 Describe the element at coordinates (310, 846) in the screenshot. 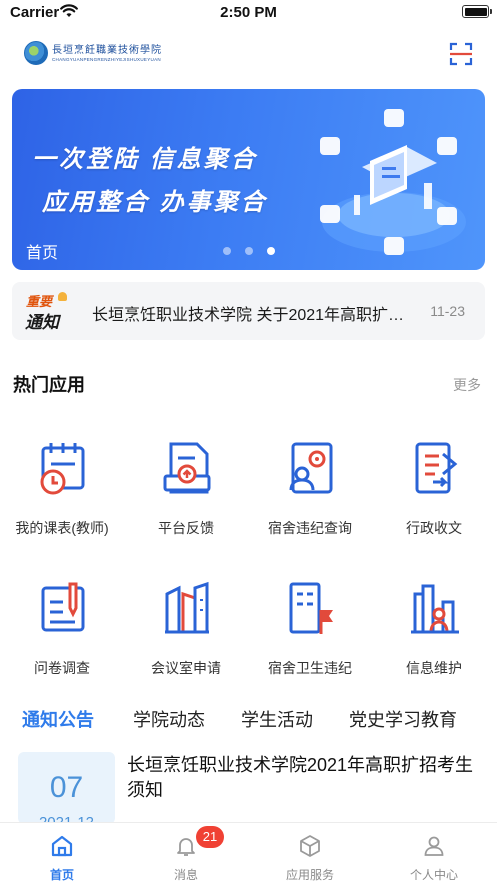

I see `cube-icon` at that location.